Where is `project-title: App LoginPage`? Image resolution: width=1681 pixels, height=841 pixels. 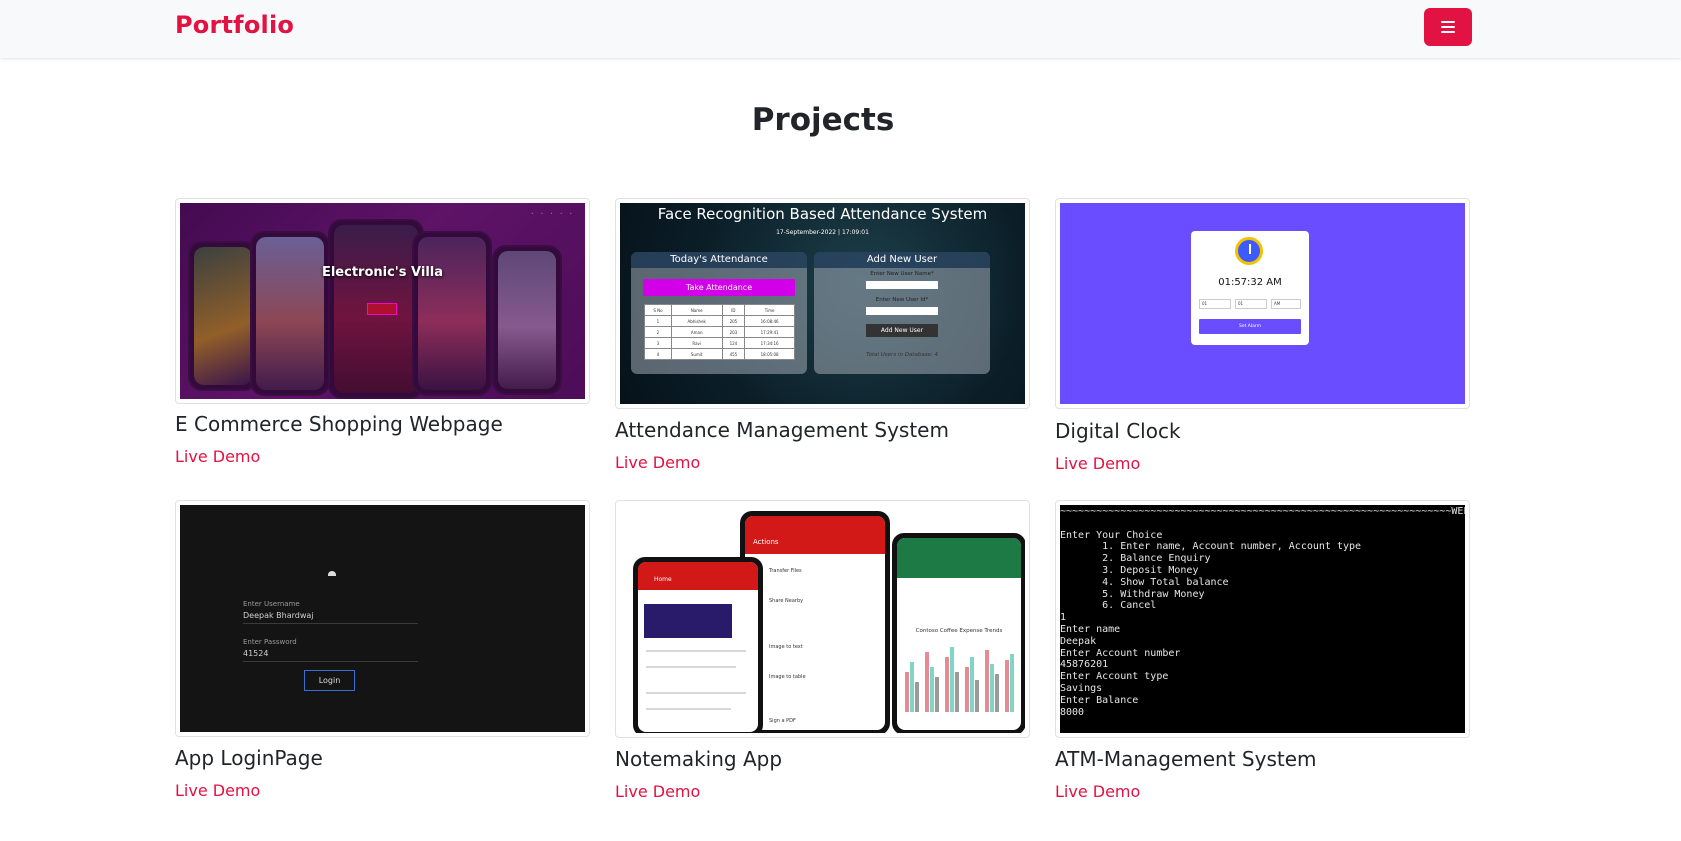
project-title: App LoginPage is located at coordinates (249, 758).